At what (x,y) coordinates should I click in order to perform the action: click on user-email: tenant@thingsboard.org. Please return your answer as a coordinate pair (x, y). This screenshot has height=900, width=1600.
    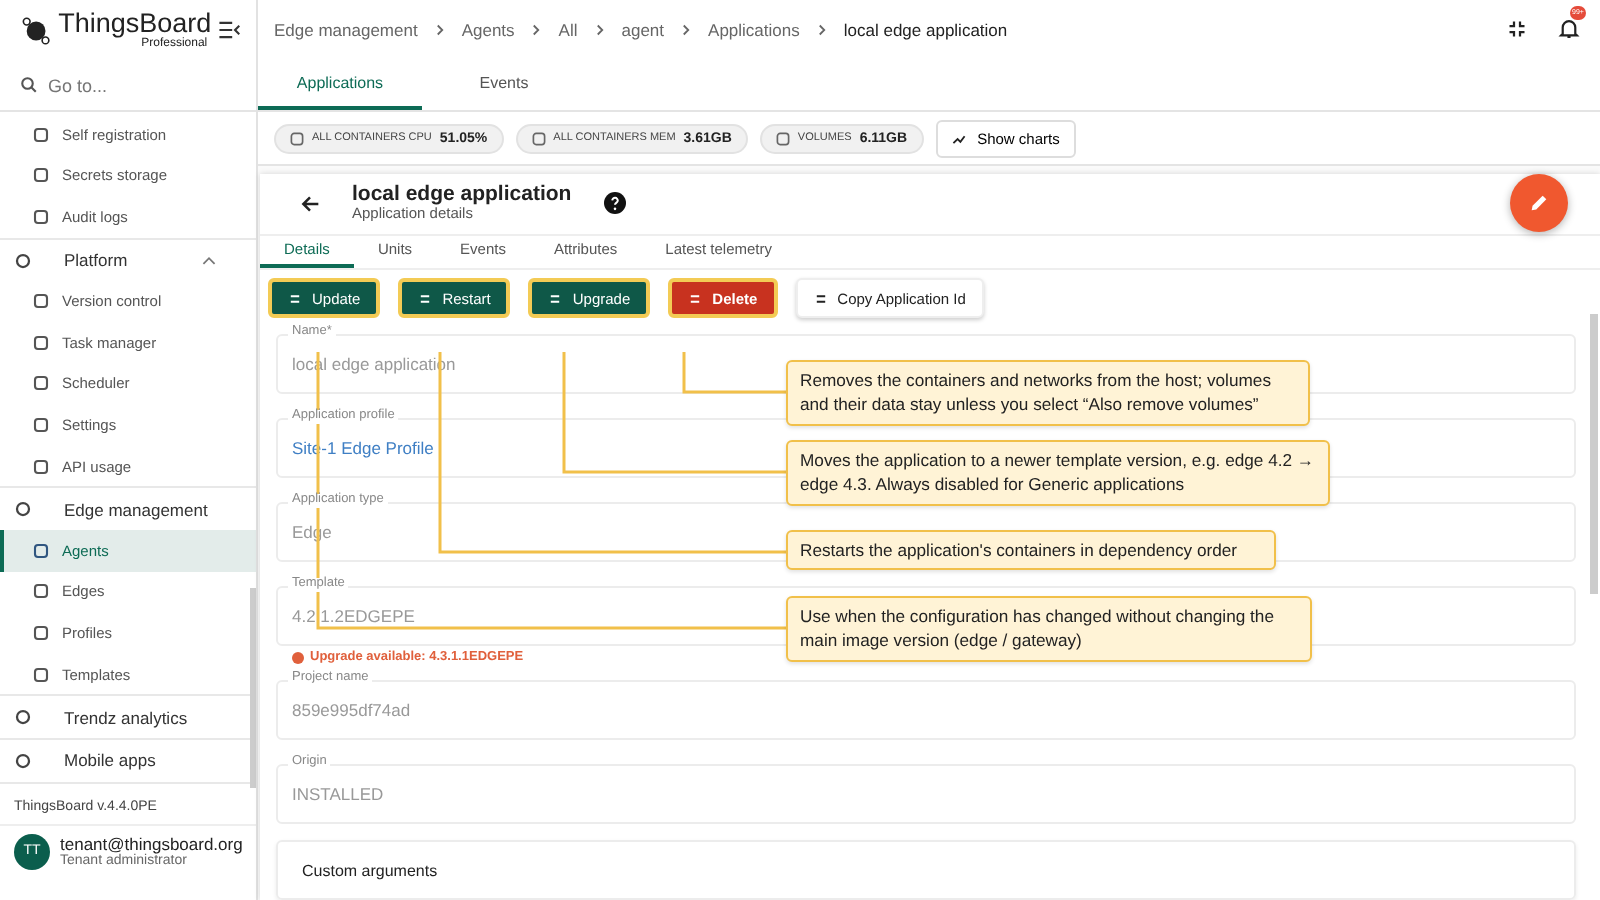
    Looking at the image, I should click on (151, 843).